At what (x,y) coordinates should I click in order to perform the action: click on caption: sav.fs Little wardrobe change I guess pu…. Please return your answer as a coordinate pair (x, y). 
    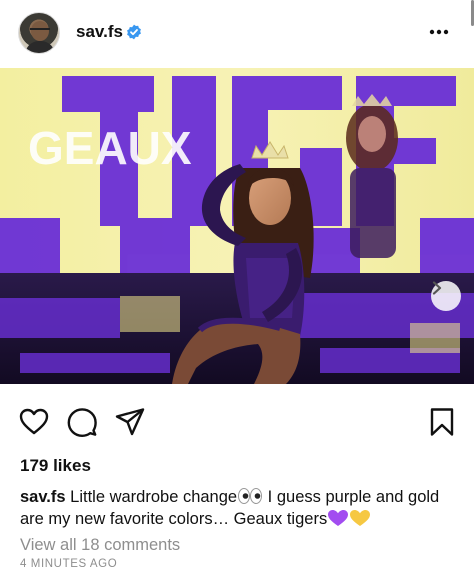
    Looking at the image, I should click on (230, 508).